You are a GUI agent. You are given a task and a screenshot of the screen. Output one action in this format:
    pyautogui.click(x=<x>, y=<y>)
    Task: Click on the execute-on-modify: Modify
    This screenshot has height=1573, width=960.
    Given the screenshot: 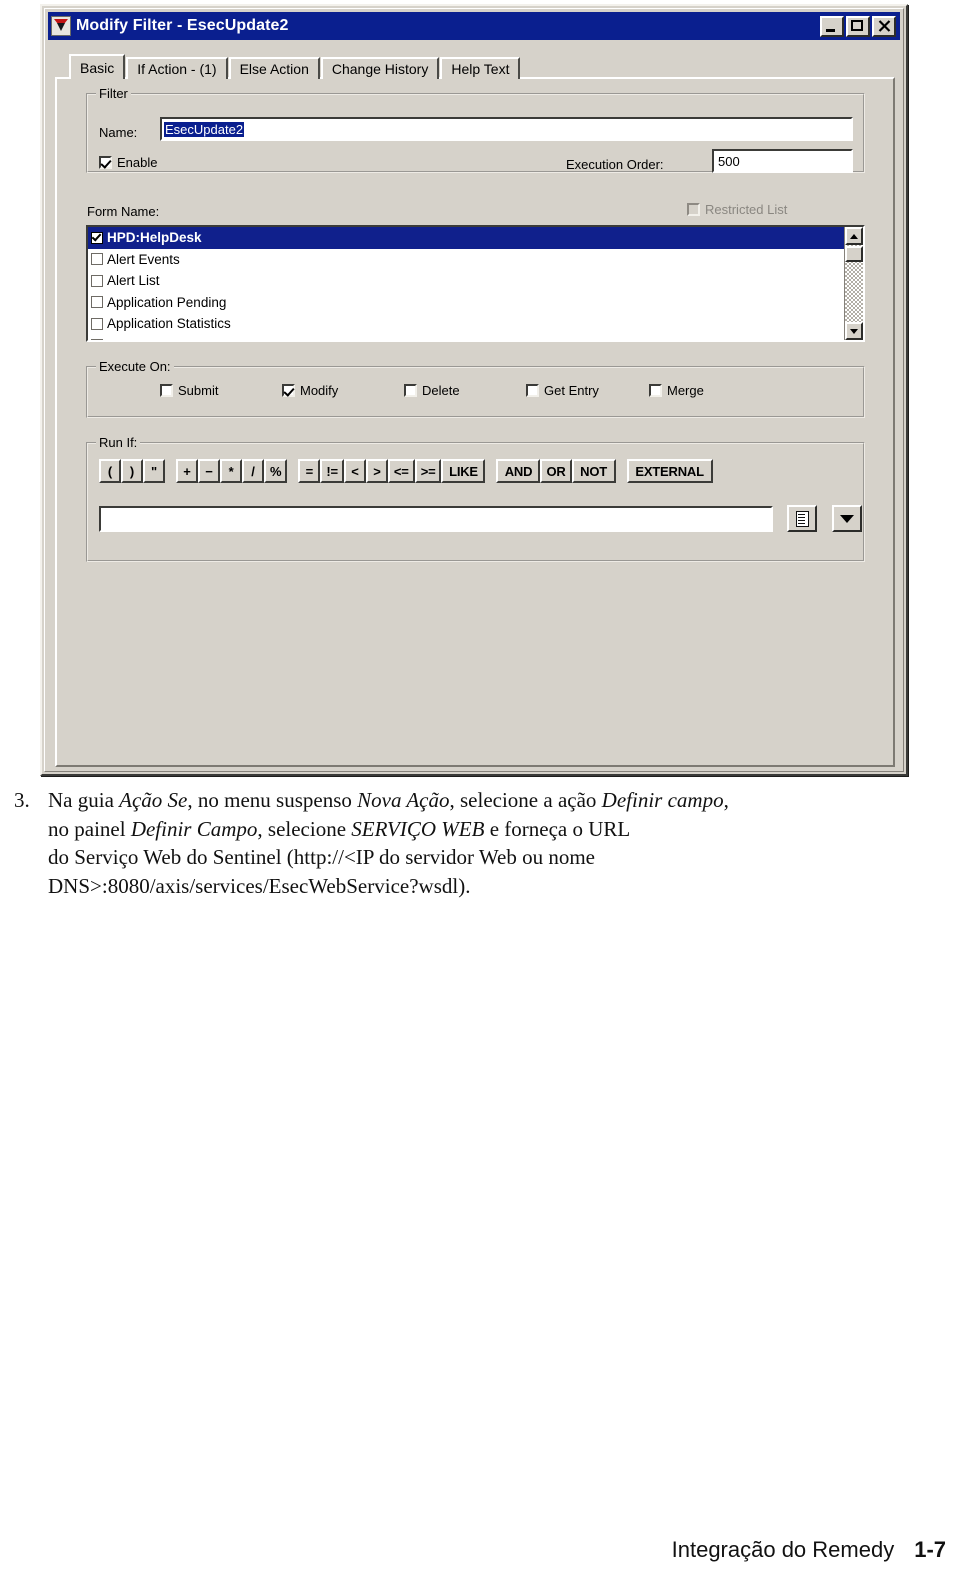 What is the action you would take?
    pyautogui.click(x=310, y=390)
    